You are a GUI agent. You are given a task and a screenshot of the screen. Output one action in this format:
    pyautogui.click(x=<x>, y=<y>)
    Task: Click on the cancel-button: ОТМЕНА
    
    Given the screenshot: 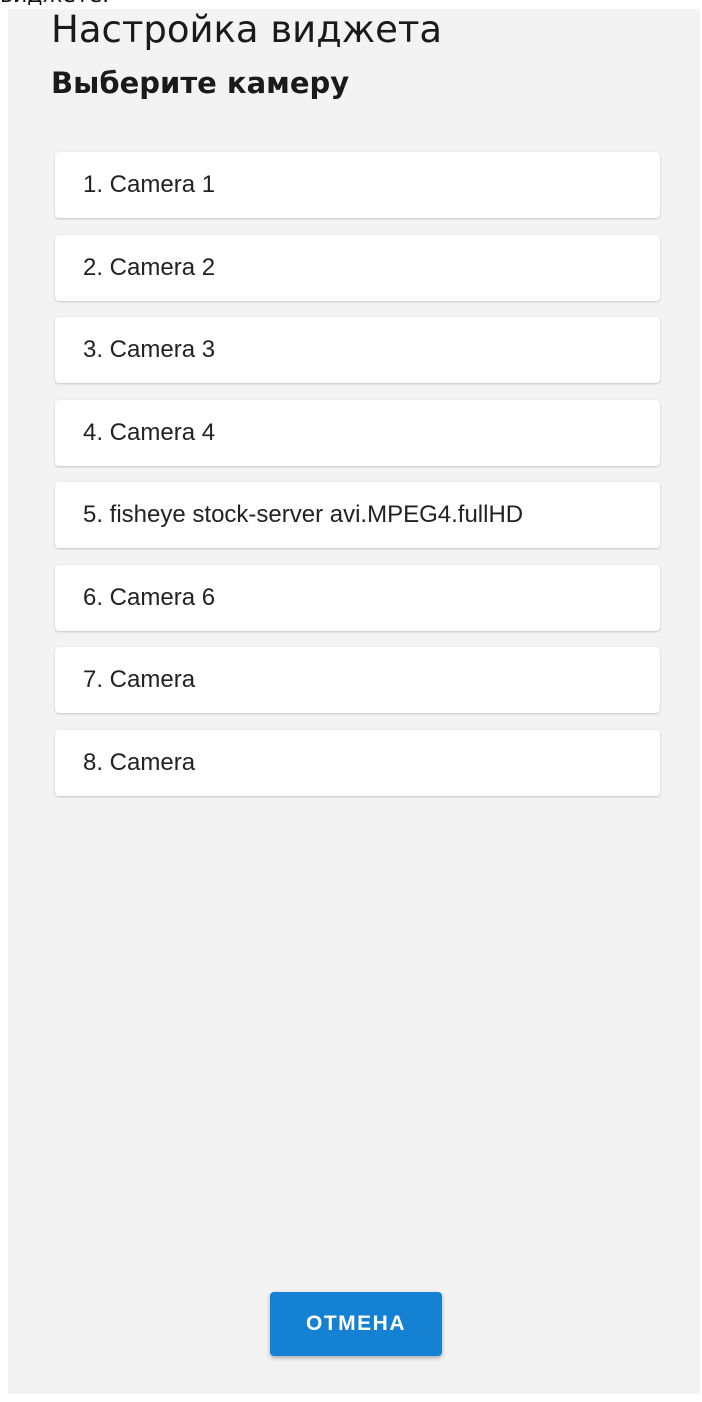 What is the action you would take?
    pyautogui.click(x=356, y=1324)
    